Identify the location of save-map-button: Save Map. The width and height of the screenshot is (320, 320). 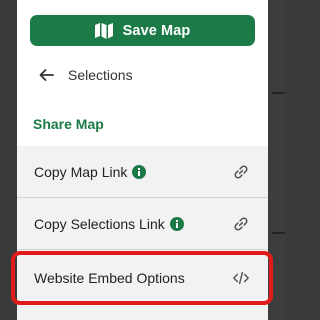
(142, 30).